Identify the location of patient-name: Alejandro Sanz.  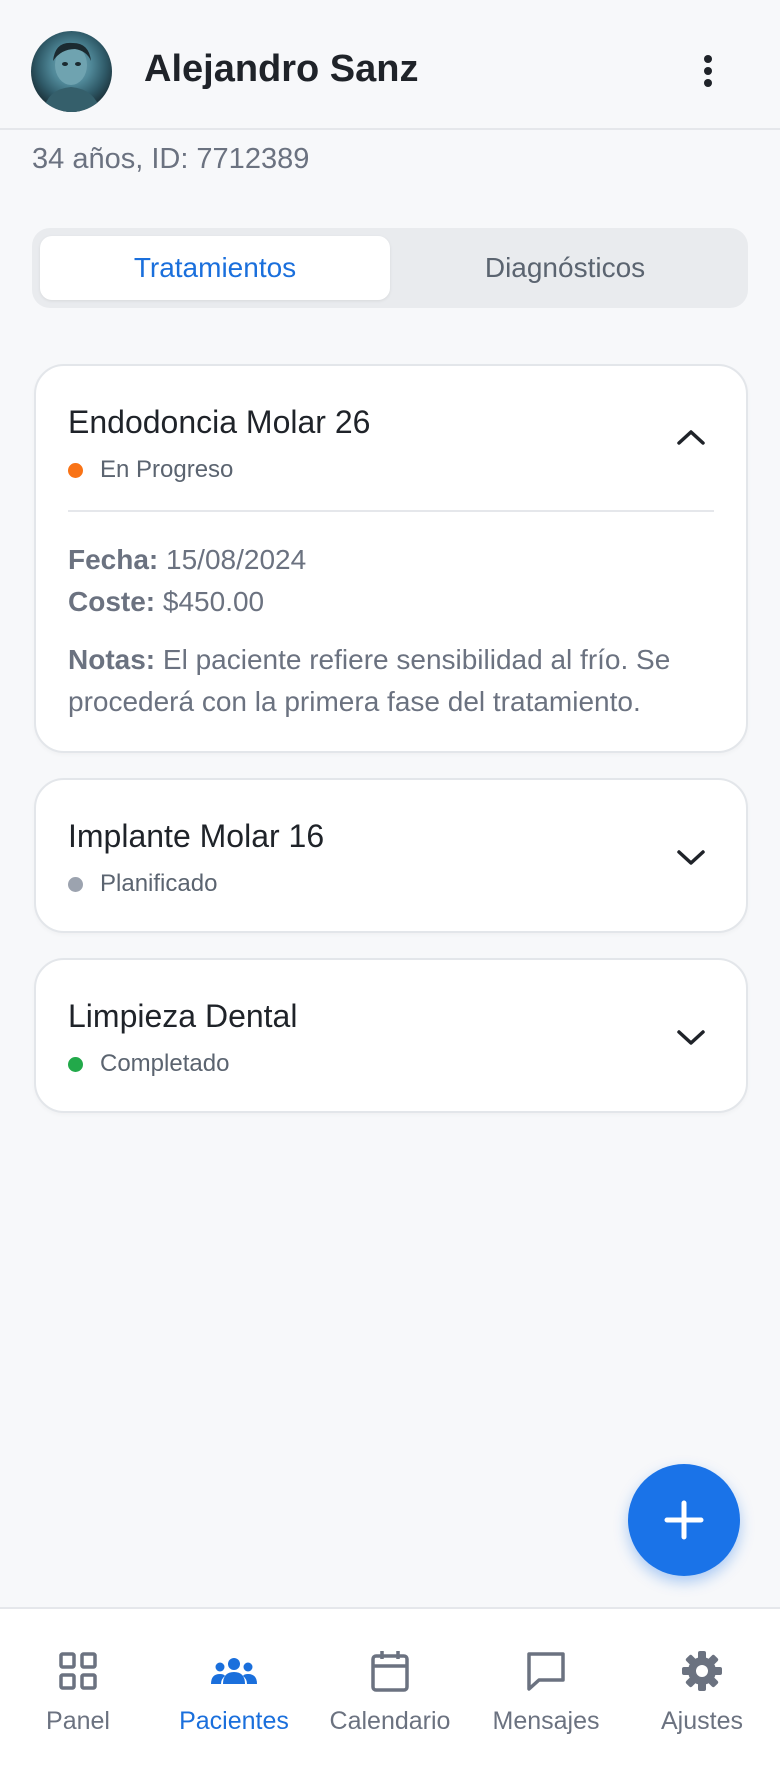
(281, 69).